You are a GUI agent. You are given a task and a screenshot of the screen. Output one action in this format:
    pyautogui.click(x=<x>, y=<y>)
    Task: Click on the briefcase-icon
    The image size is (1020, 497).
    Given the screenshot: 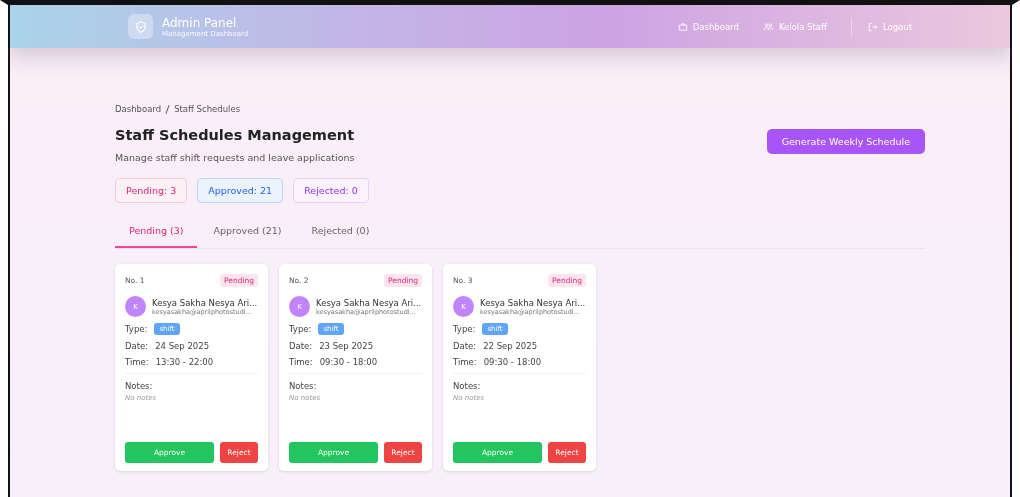 What is the action you would take?
    pyautogui.click(x=682, y=26)
    